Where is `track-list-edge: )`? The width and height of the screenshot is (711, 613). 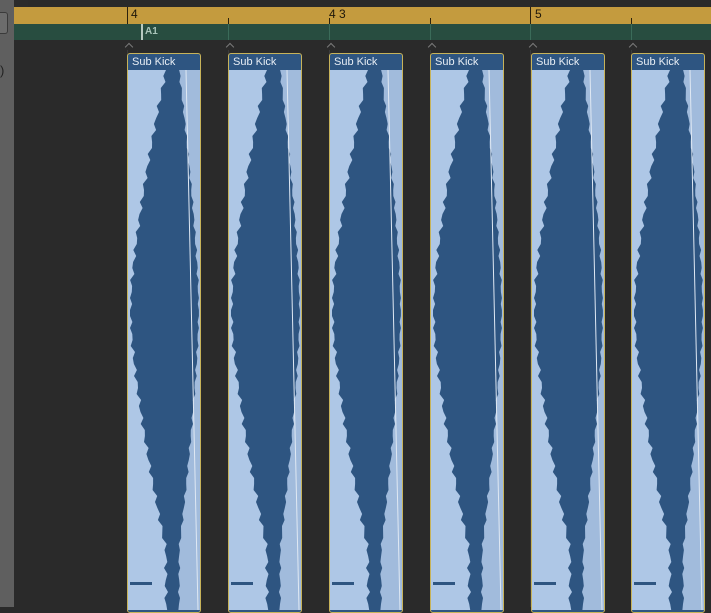 track-list-edge: ) is located at coordinates (7, 303).